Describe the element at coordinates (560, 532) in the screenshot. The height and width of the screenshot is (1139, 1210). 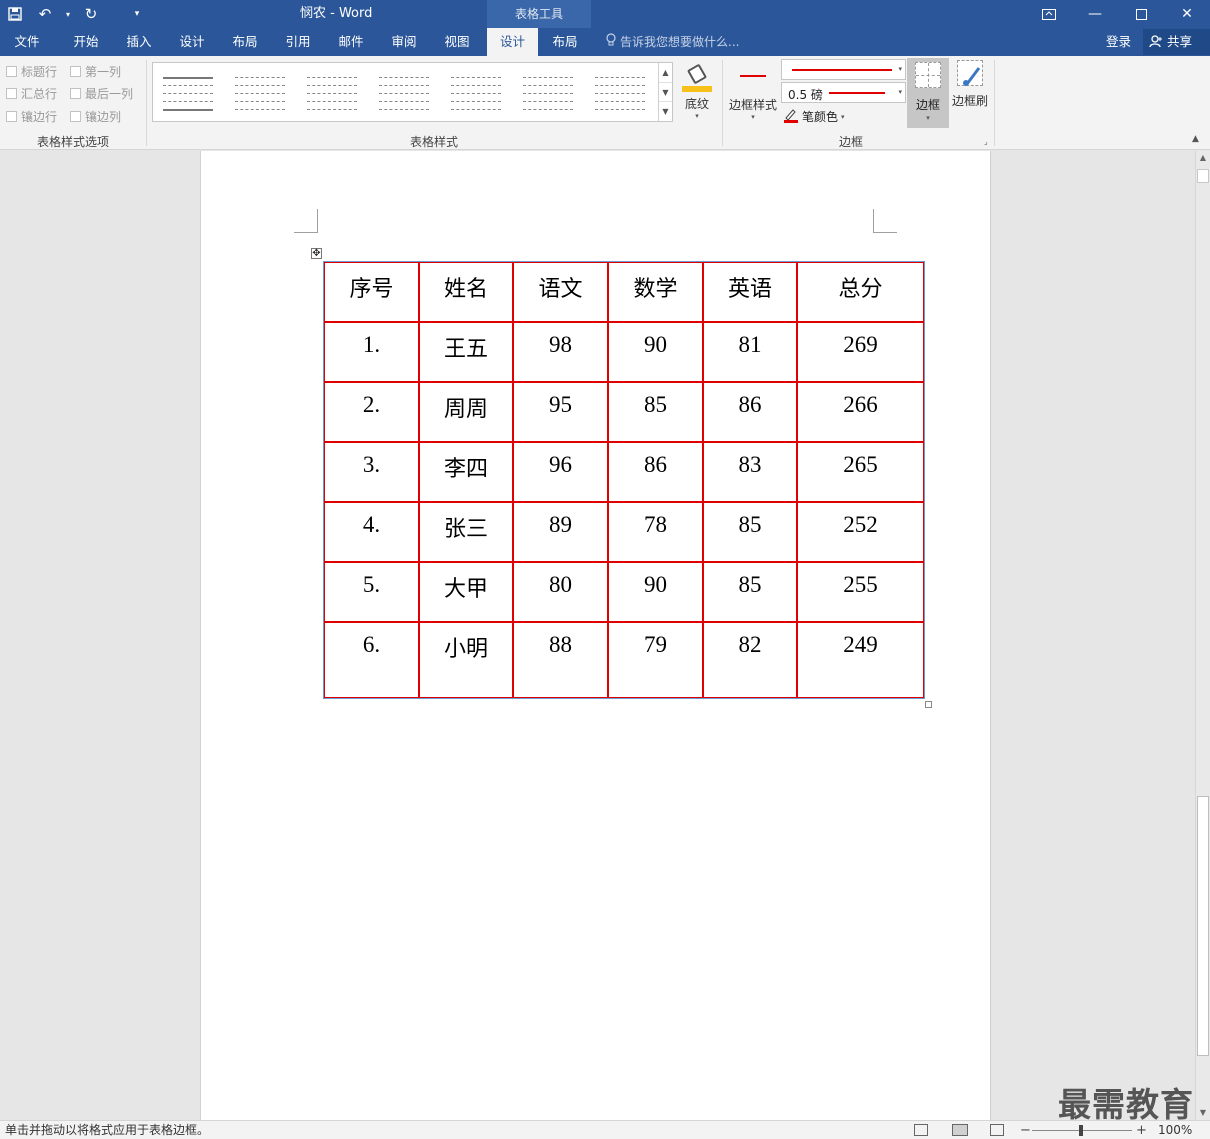
I see `table-cell: 89` at that location.